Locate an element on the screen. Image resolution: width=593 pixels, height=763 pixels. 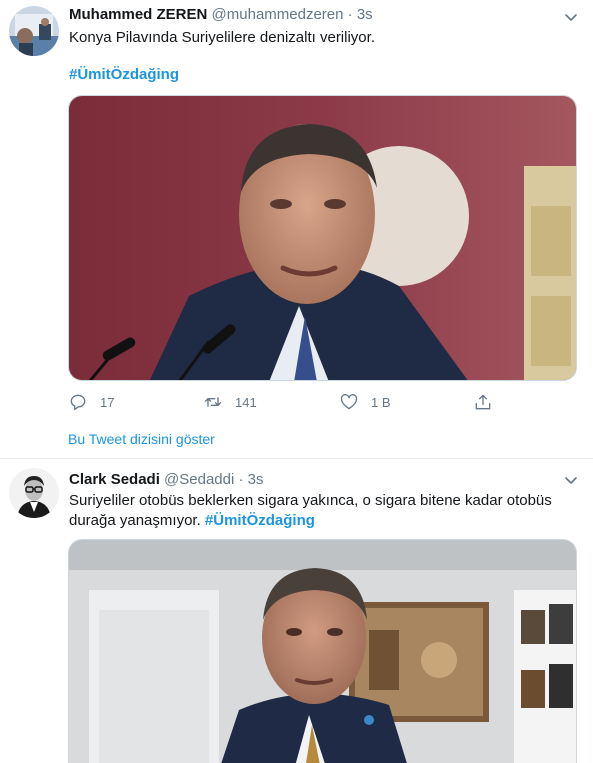
user-handle: @Sedaddi is located at coordinates (199, 479).